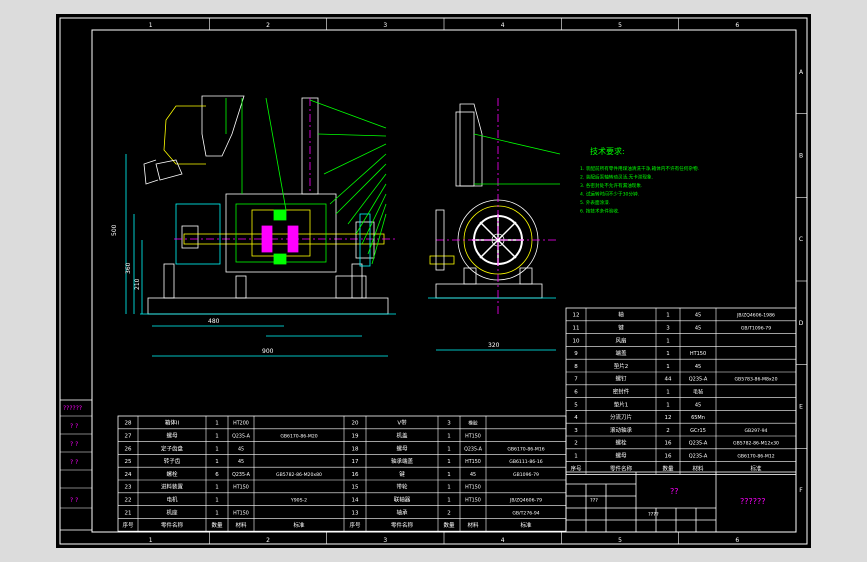  I want to click on dim-bottom-total: 900, so click(268, 351).